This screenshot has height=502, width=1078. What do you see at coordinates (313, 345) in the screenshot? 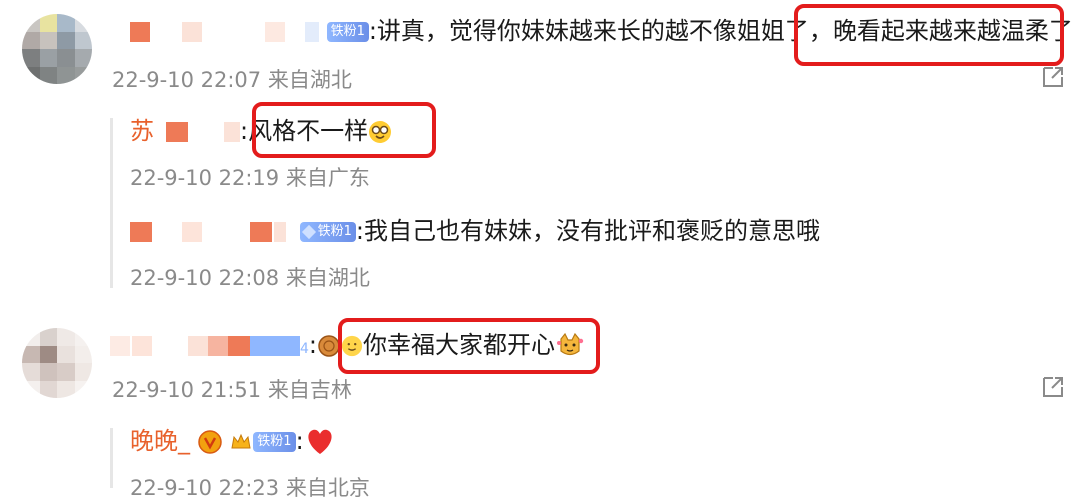
I see `comment-prefix: :` at bounding box center [313, 345].